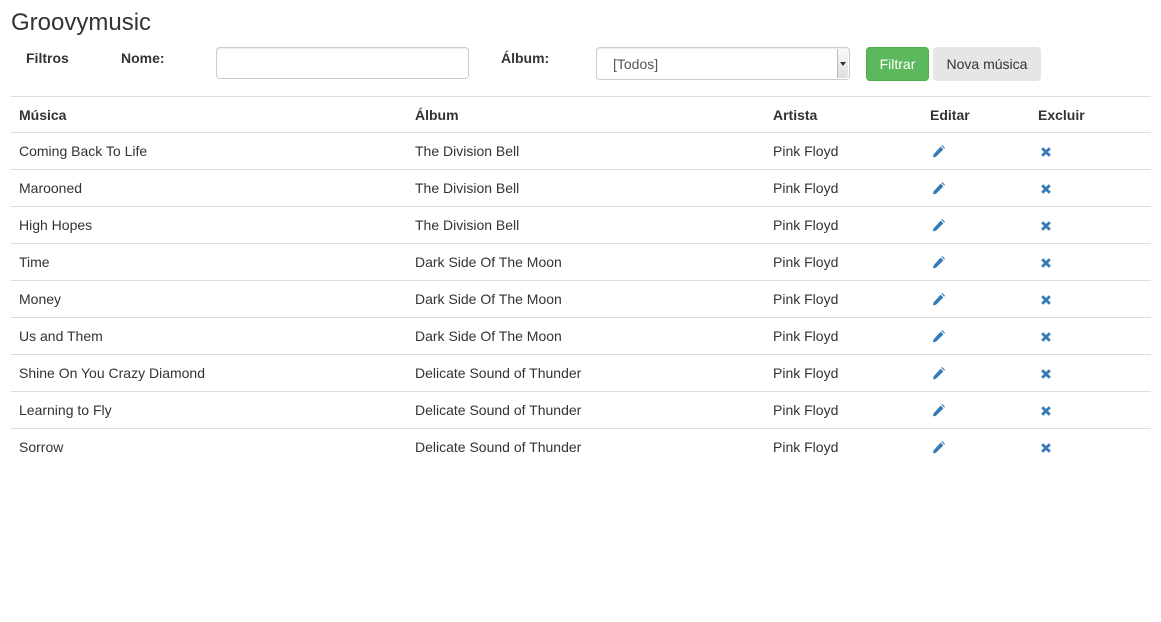 The height and width of the screenshot is (622, 1161). What do you see at coordinates (976, 114) in the screenshot?
I see `header-editar: Editar` at bounding box center [976, 114].